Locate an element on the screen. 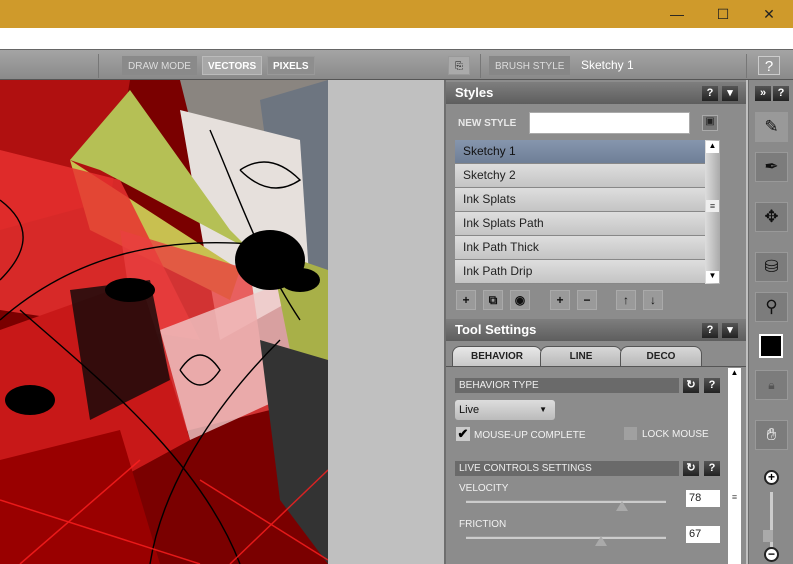 The width and height of the screenshot is (793, 564). brush-style-label: BRUSH STYLE is located at coordinates (530, 65).